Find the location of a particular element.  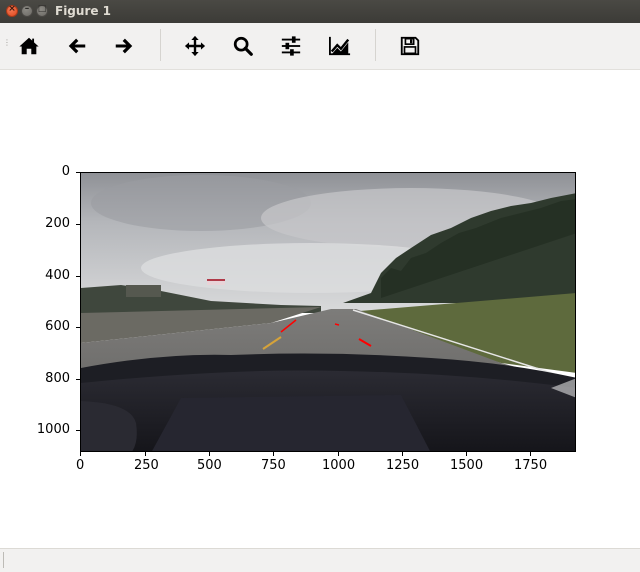

pan-button is located at coordinates (195, 46).